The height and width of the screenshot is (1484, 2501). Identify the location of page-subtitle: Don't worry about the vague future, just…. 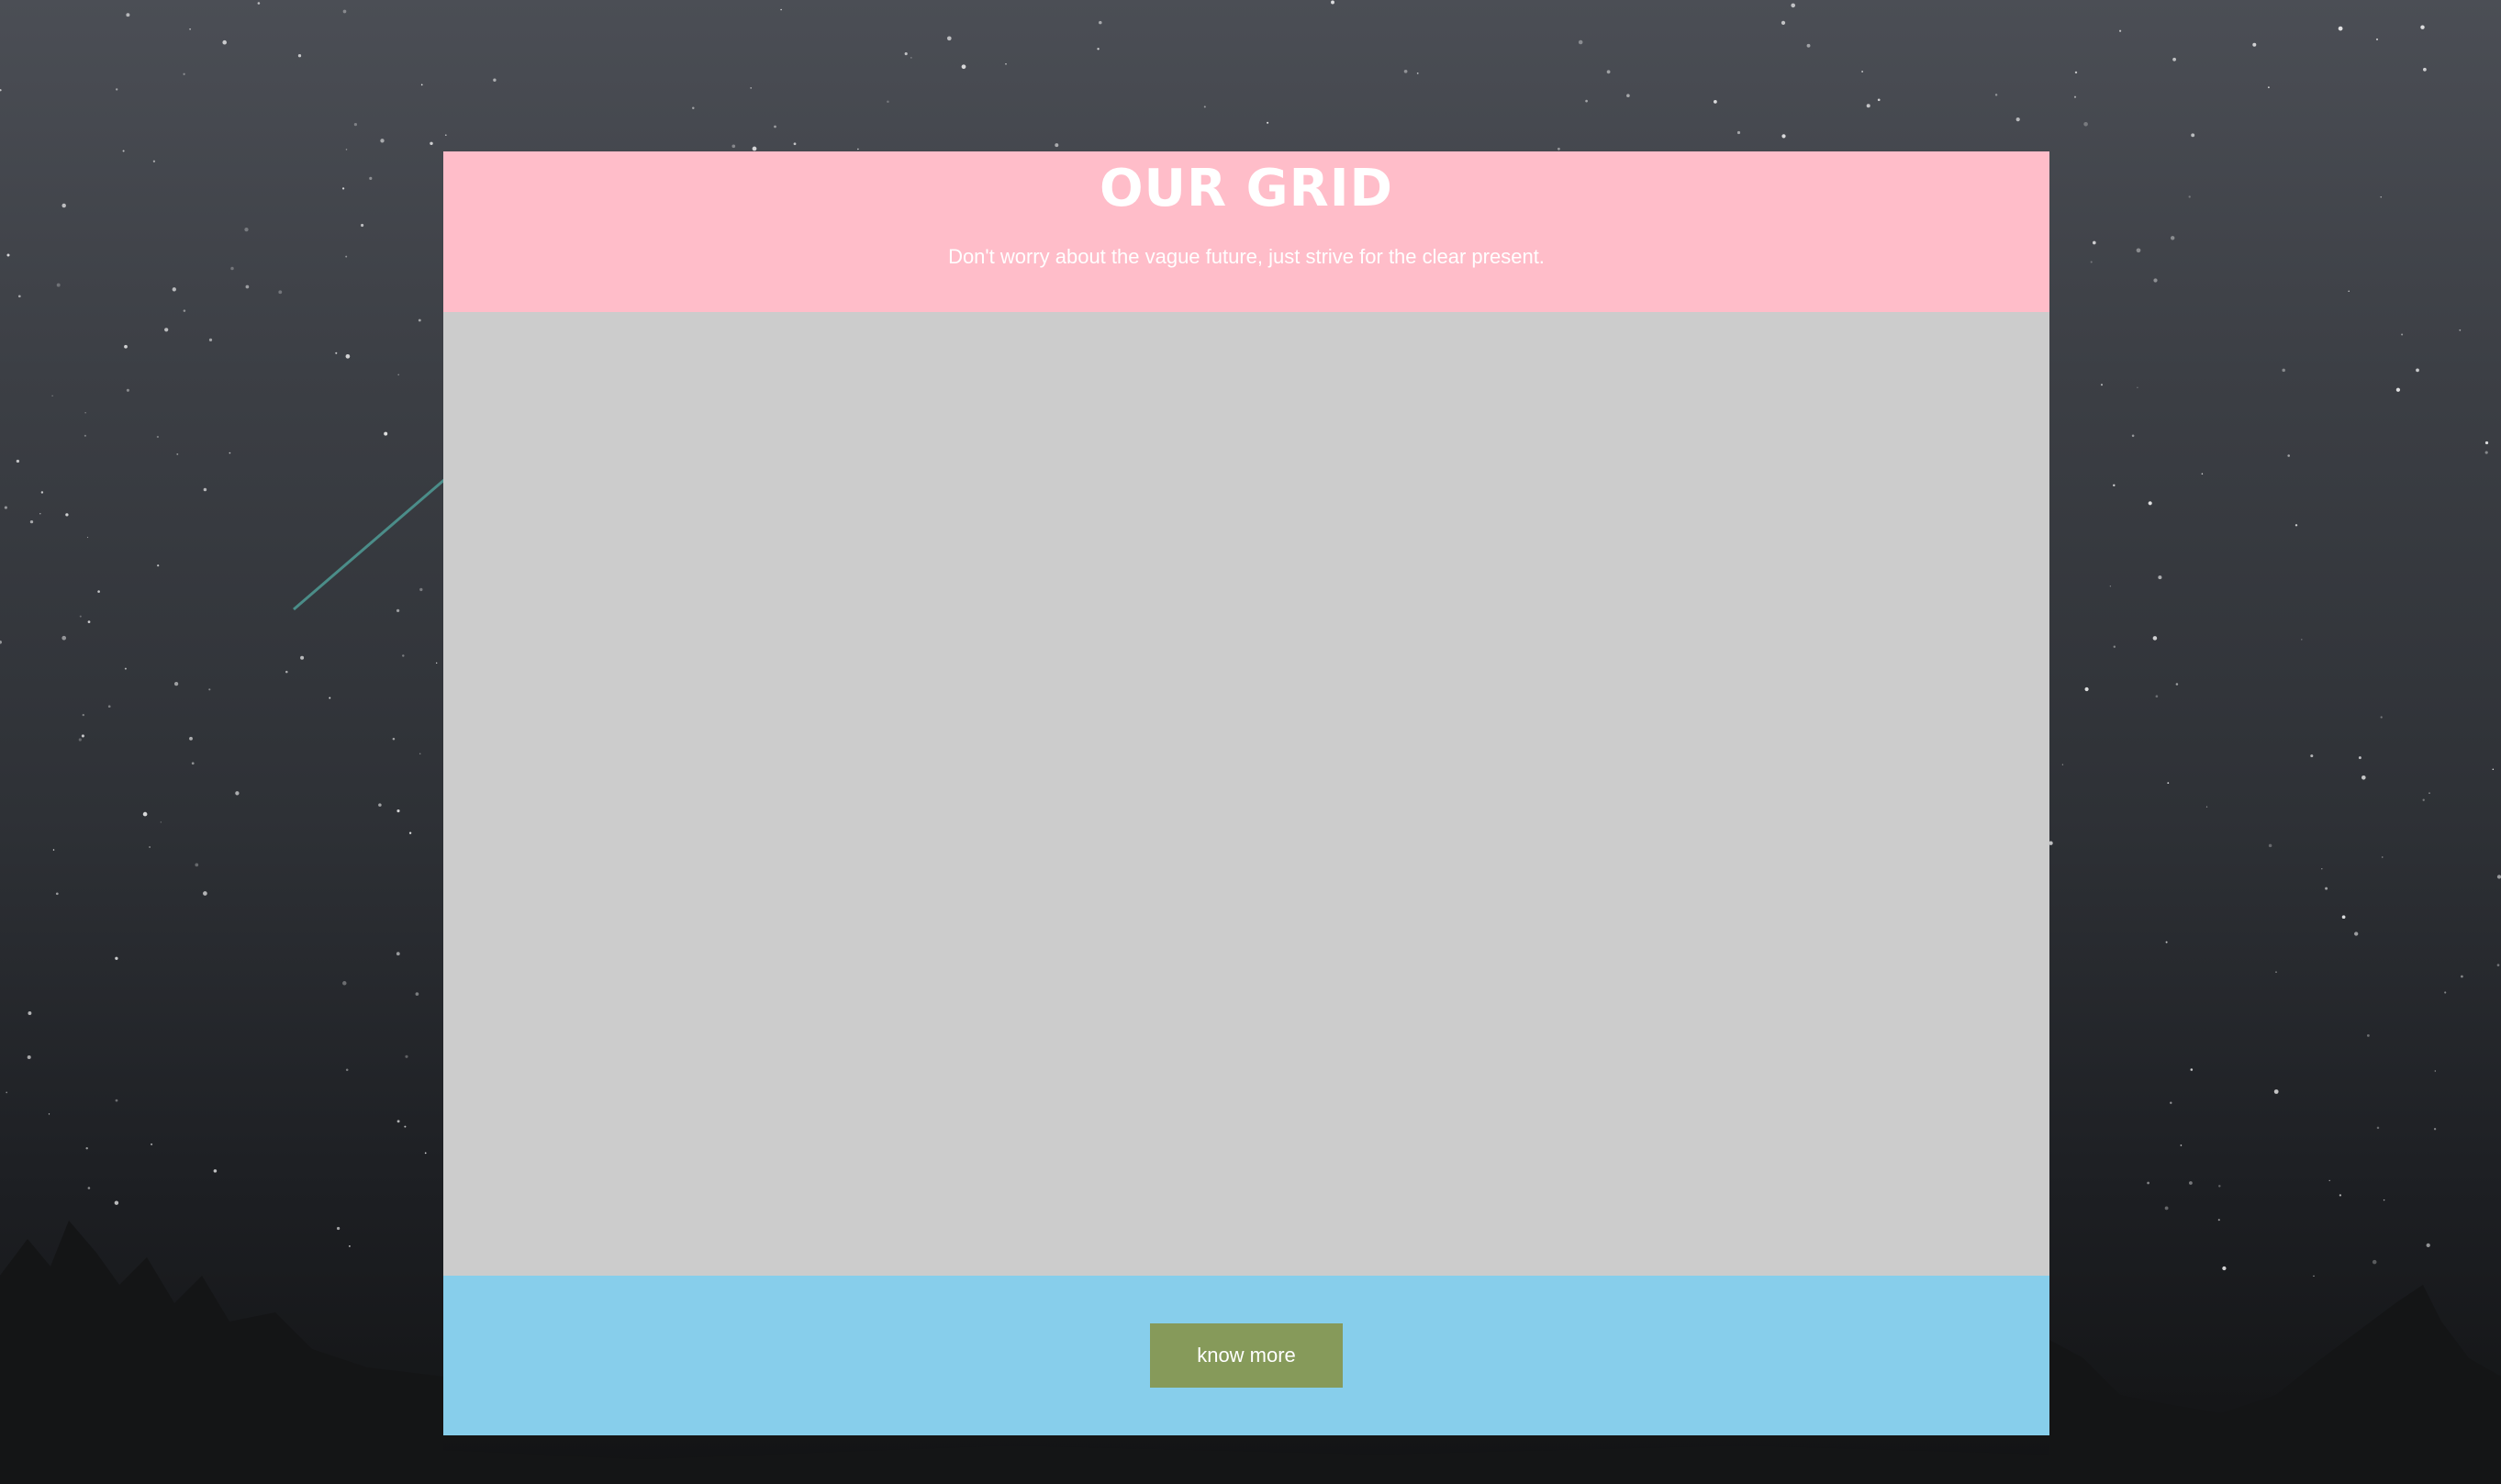
(1247, 256).